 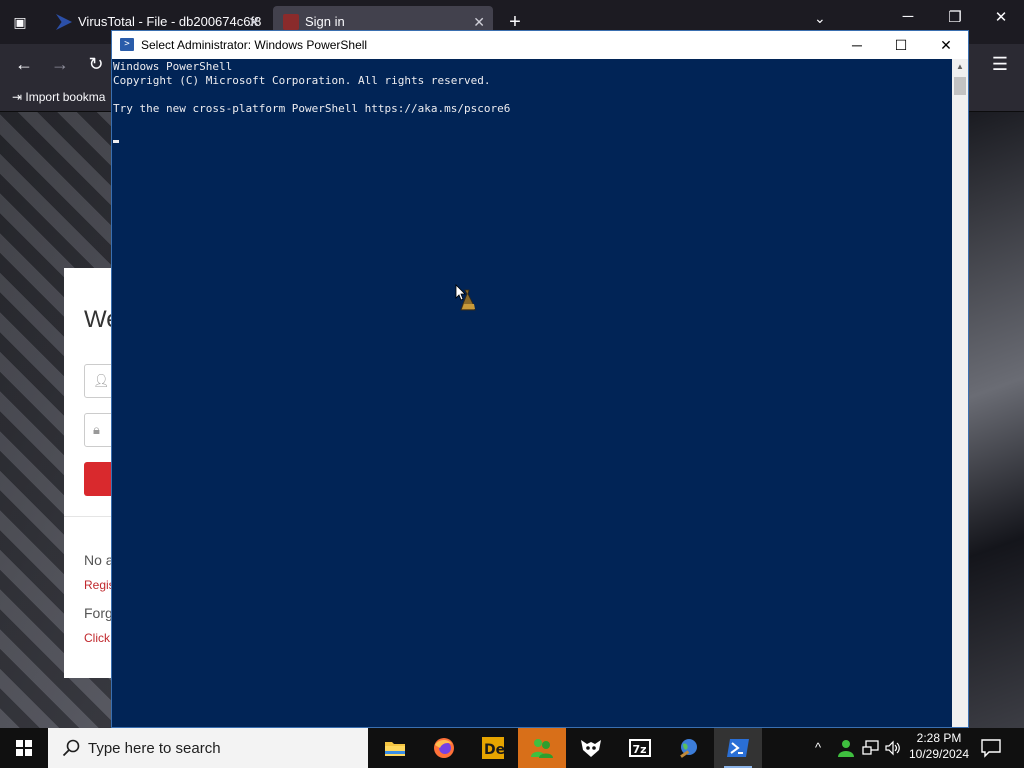 I want to click on chevron-up-icon: ^, so click(x=818, y=747).